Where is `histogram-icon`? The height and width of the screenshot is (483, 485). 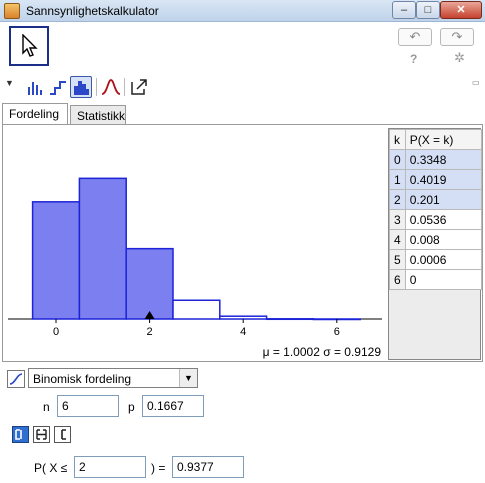 histogram-icon is located at coordinates (81, 88).